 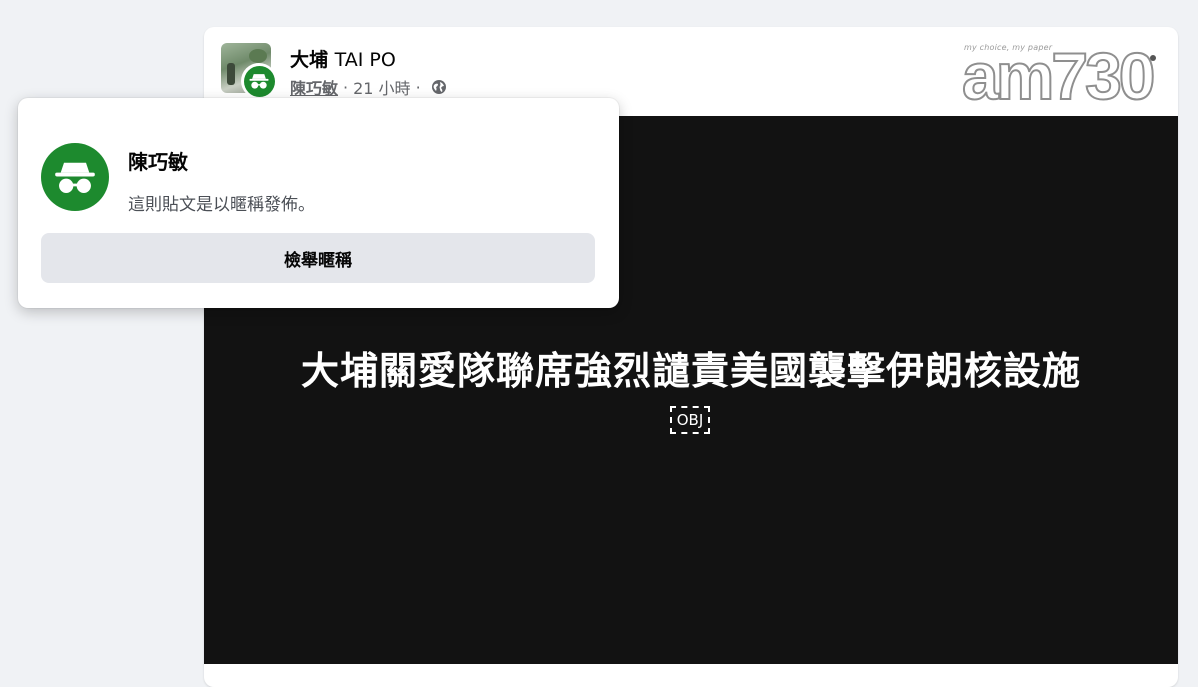 I want to click on report-alias-button: 檢舉暱稱, so click(x=318, y=258).